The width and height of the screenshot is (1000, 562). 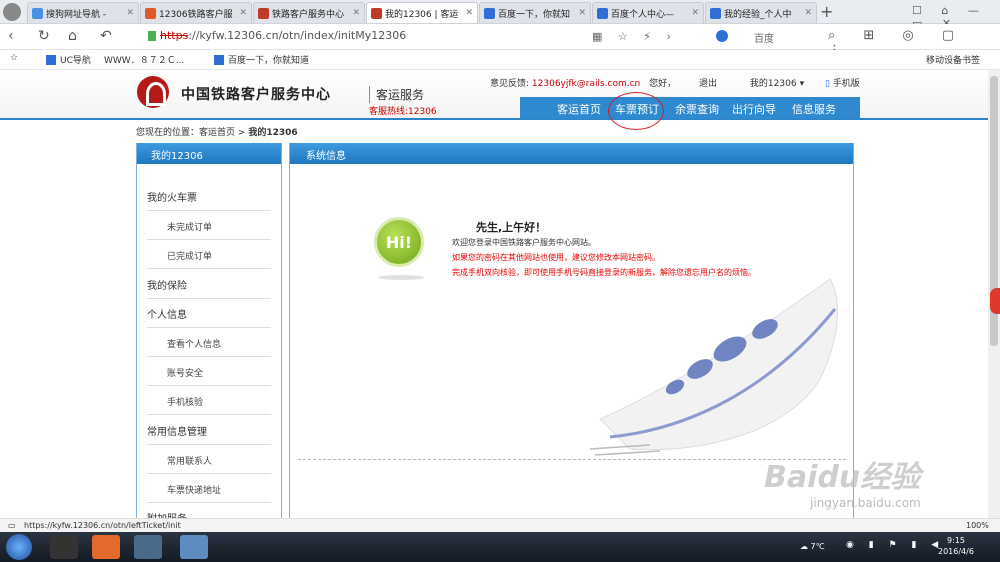 What do you see at coordinates (11, 36) in the screenshot?
I see `back-icon: ‹` at bounding box center [11, 36].